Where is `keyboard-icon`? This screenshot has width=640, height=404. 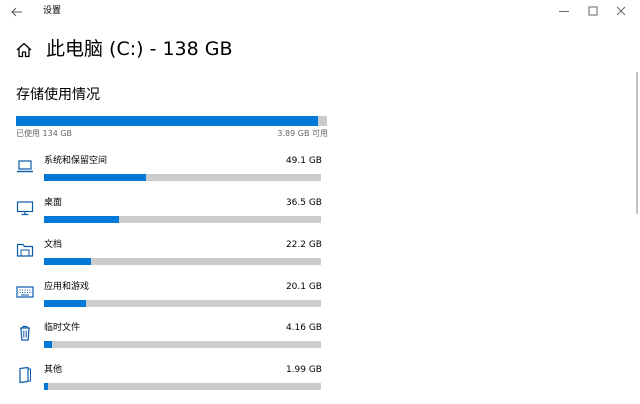
keyboard-icon is located at coordinates (25, 292).